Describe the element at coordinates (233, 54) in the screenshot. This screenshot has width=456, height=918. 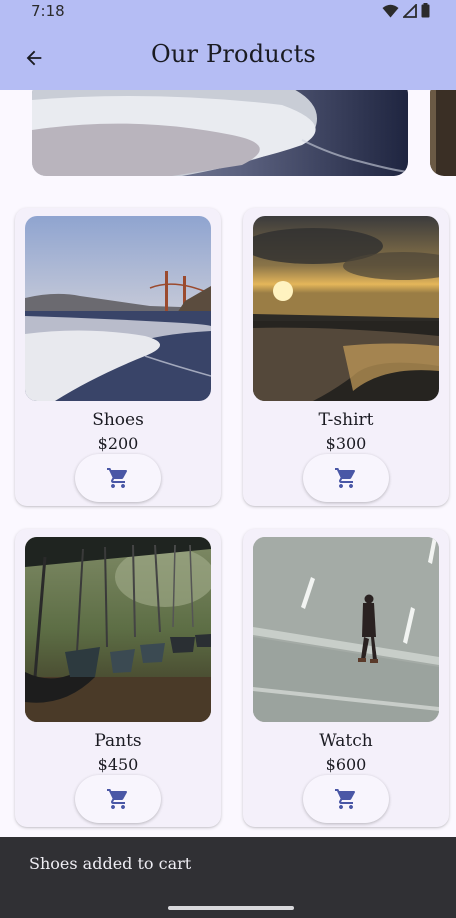
I see `page-title: Our Products` at that location.